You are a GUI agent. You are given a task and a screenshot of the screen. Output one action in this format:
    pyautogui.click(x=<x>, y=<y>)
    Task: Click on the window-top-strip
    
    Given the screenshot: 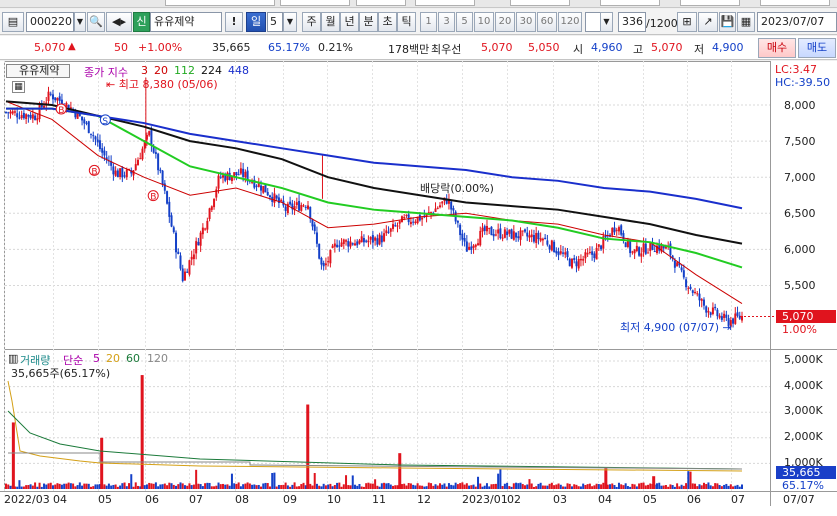 What is the action you would take?
    pyautogui.click(x=418, y=4)
    